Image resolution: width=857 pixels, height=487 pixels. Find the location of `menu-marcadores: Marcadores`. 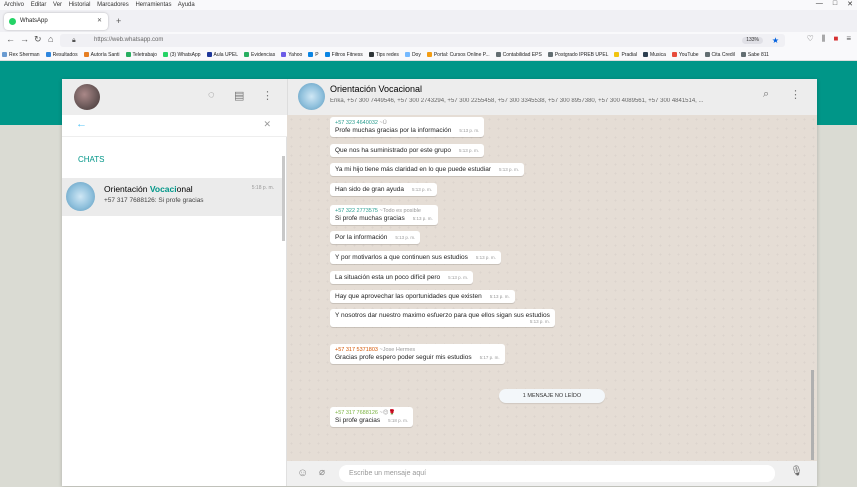

menu-marcadores: Marcadores is located at coordinates (113, 5).